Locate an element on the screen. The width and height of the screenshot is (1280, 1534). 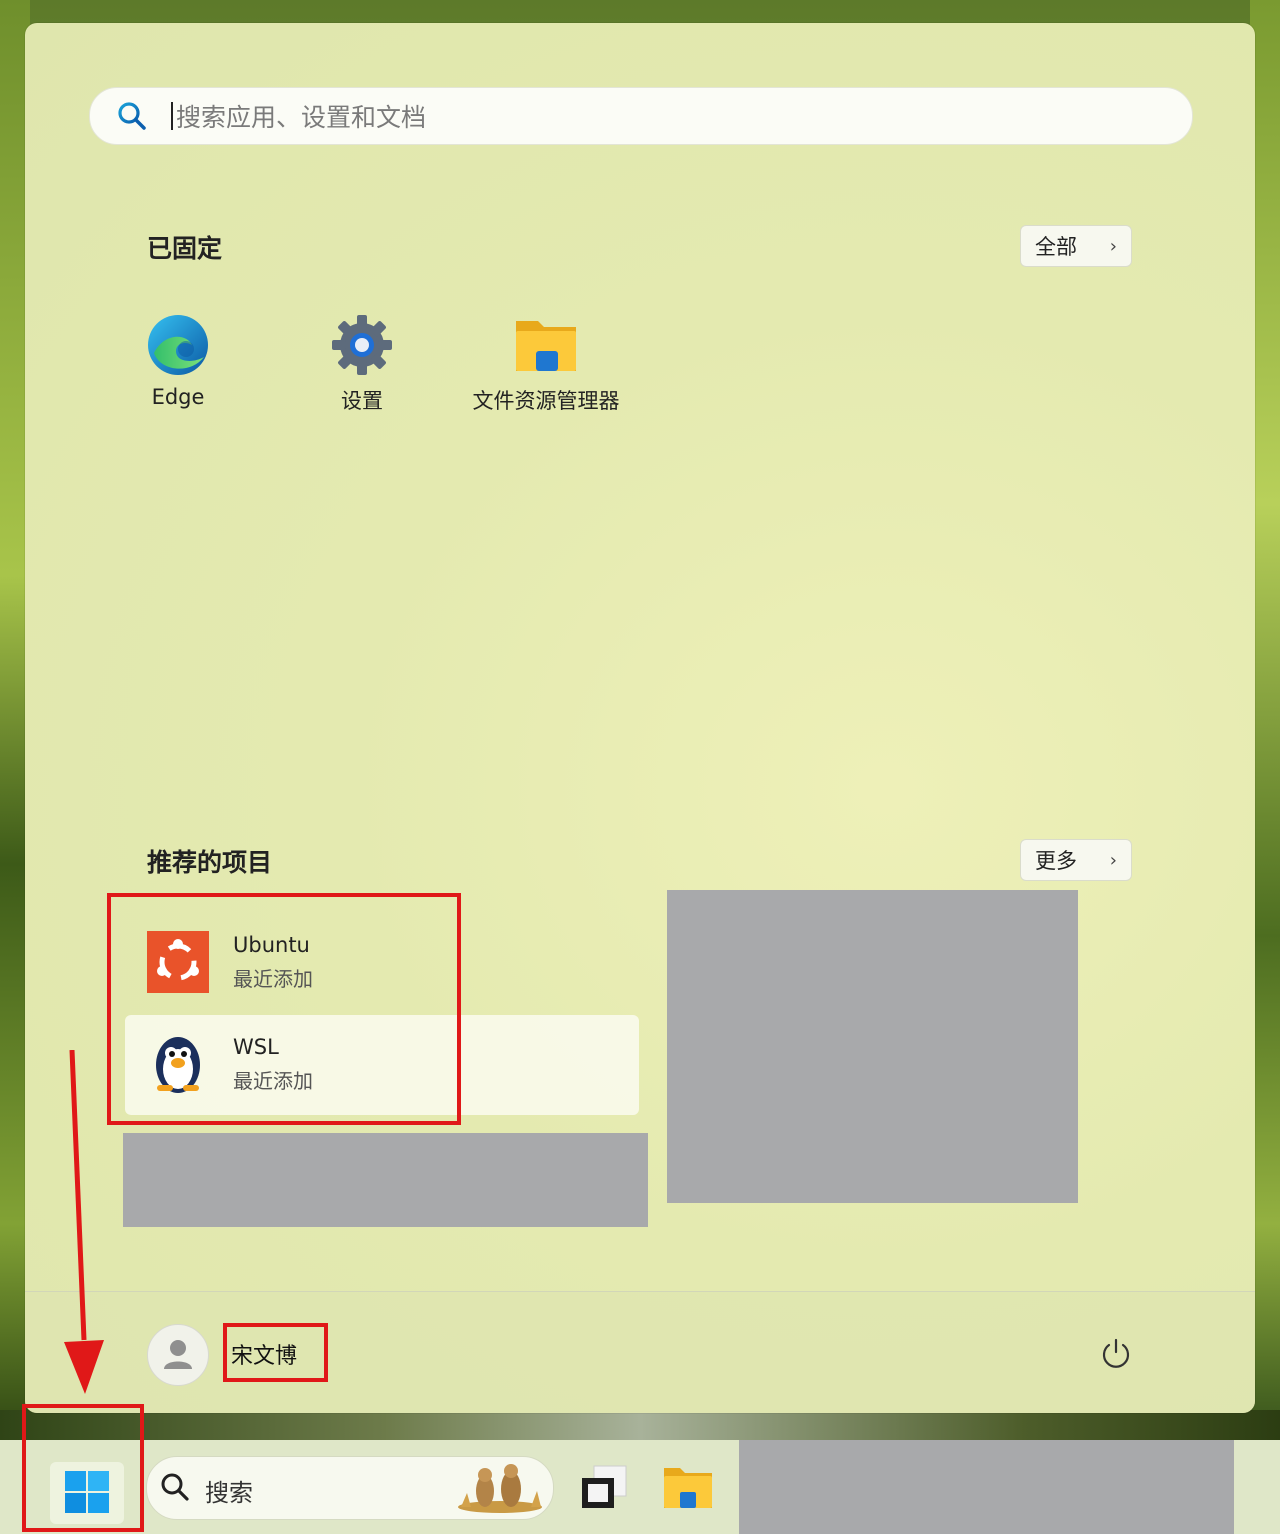
text-caret is located at coordinates (172, 116).